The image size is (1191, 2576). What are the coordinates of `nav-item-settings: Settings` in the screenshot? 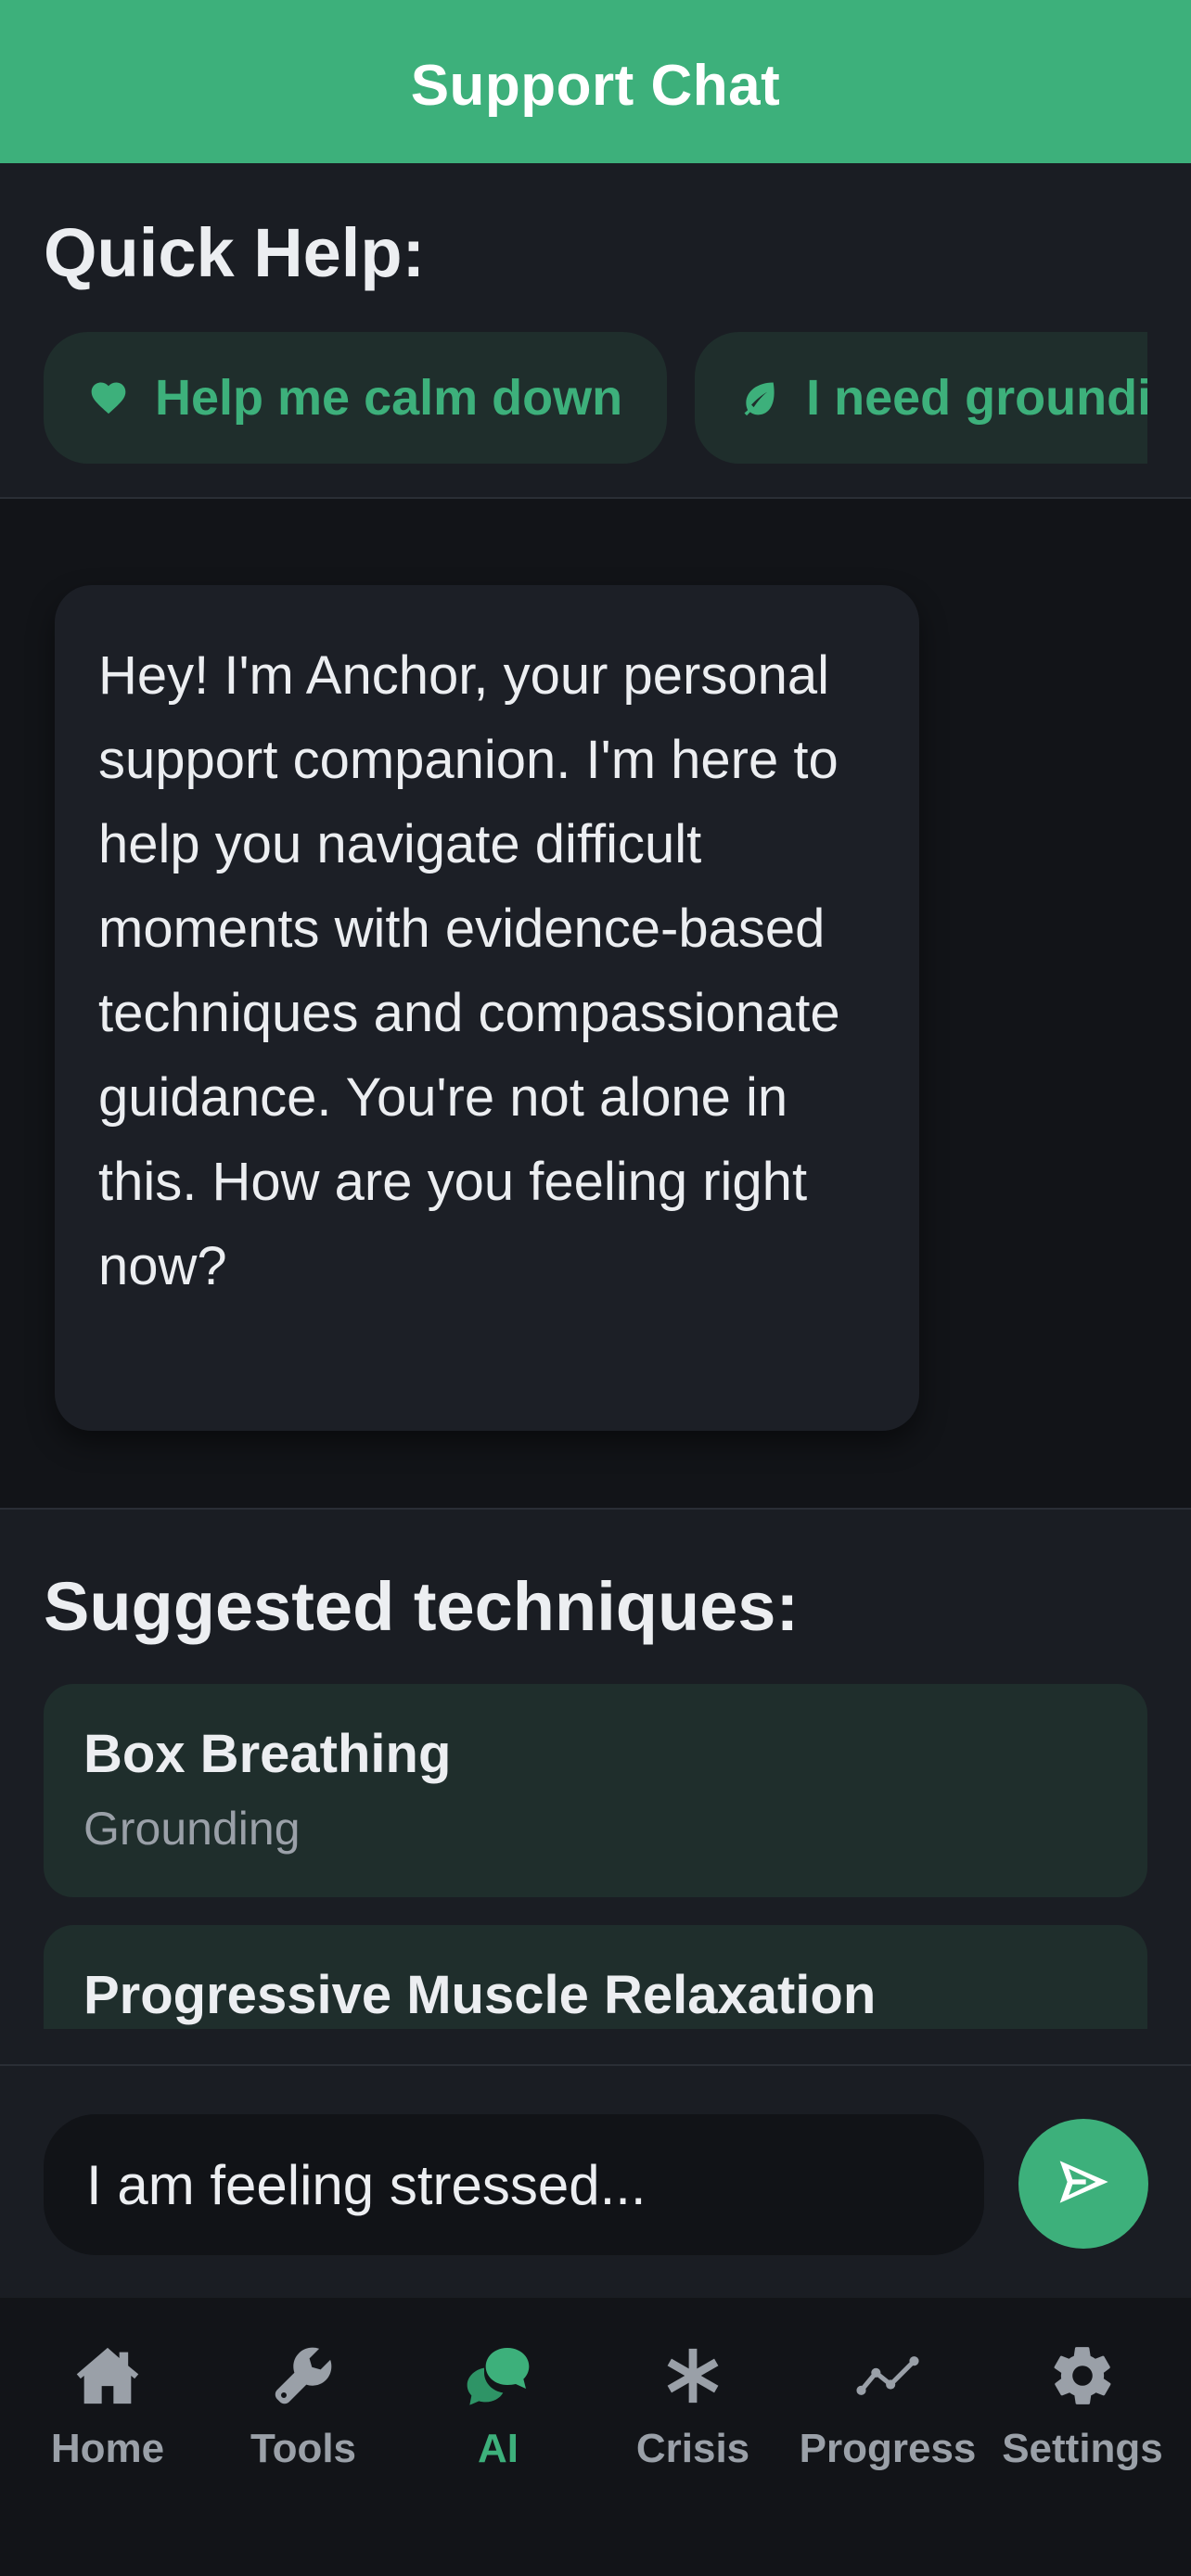 It's located at (1082, 2413).